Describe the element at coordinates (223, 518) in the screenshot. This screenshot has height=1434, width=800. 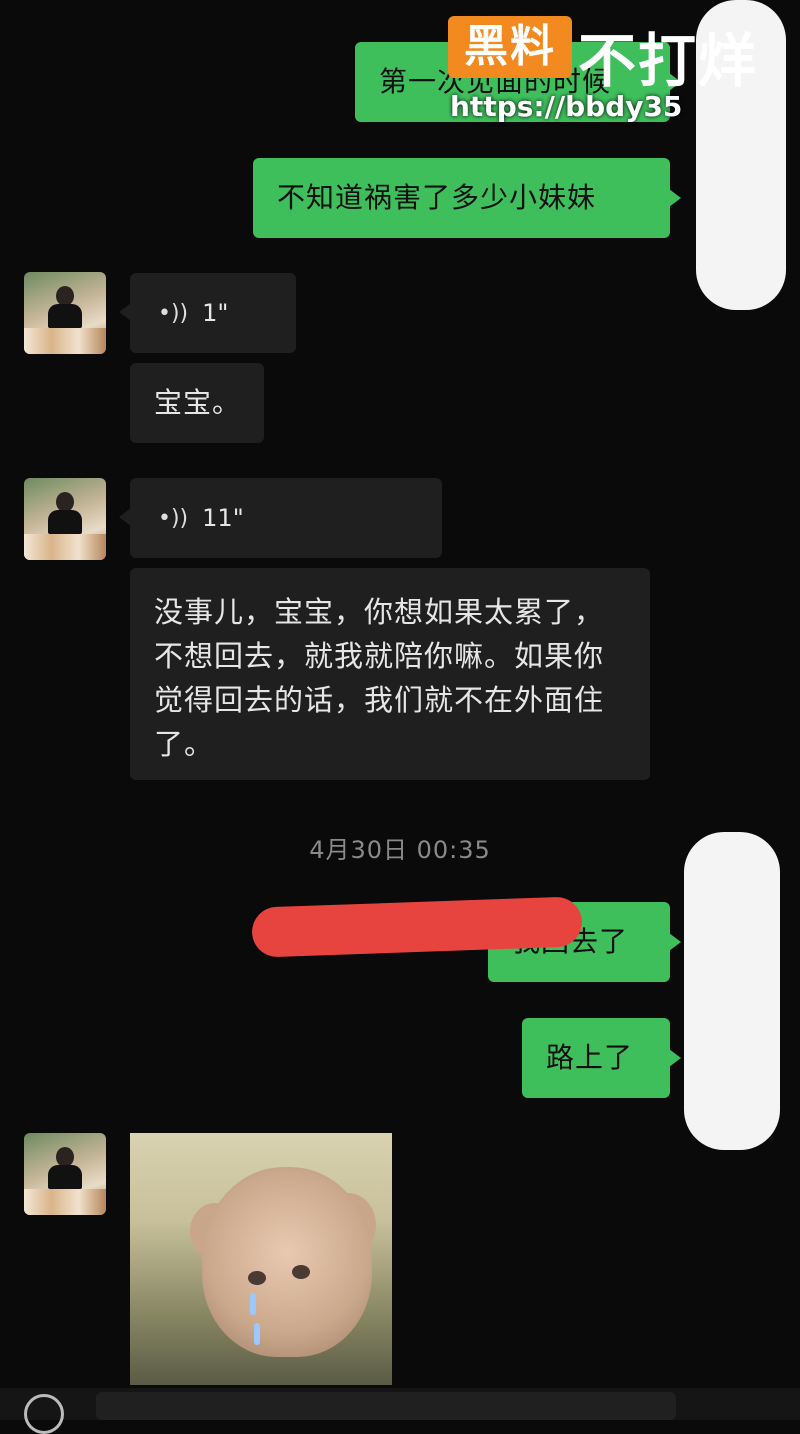
I see `voice-duration: 11"` at that location.